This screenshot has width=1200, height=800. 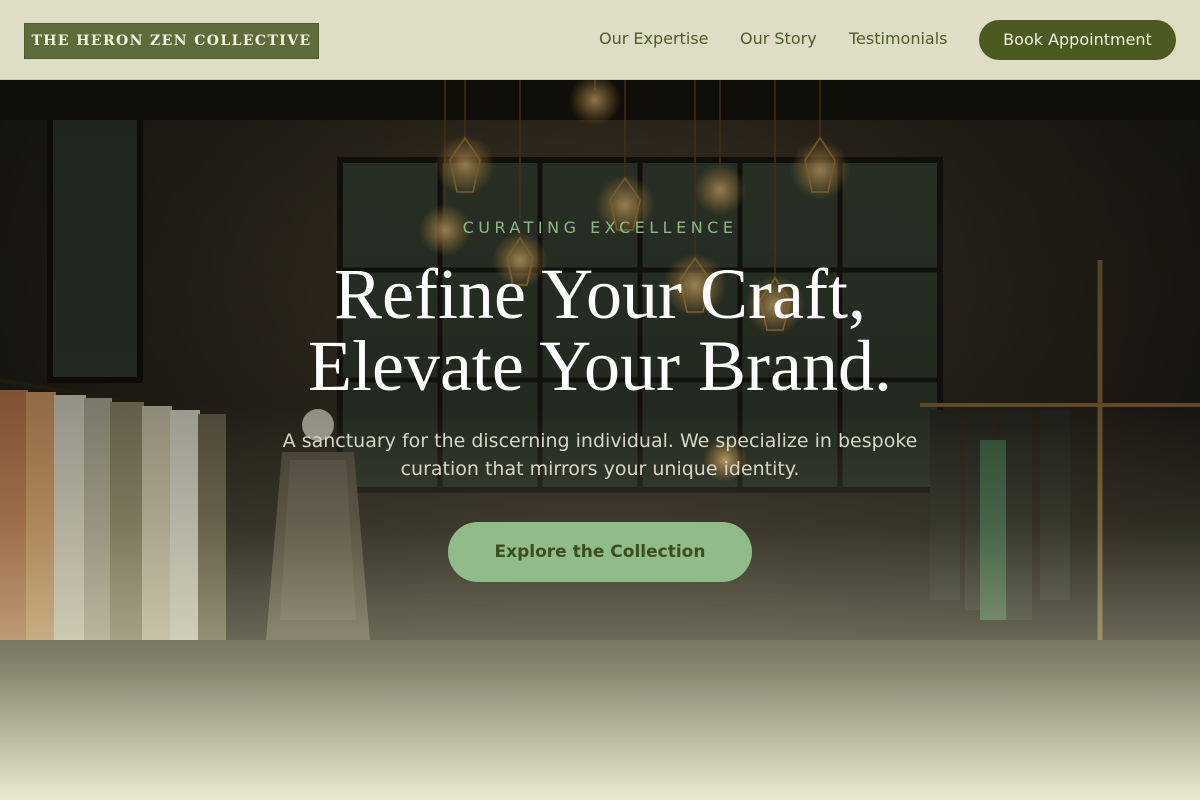 I want to click on nav-link-our-expertise: Our Expertise, so click(x=653, y=39).